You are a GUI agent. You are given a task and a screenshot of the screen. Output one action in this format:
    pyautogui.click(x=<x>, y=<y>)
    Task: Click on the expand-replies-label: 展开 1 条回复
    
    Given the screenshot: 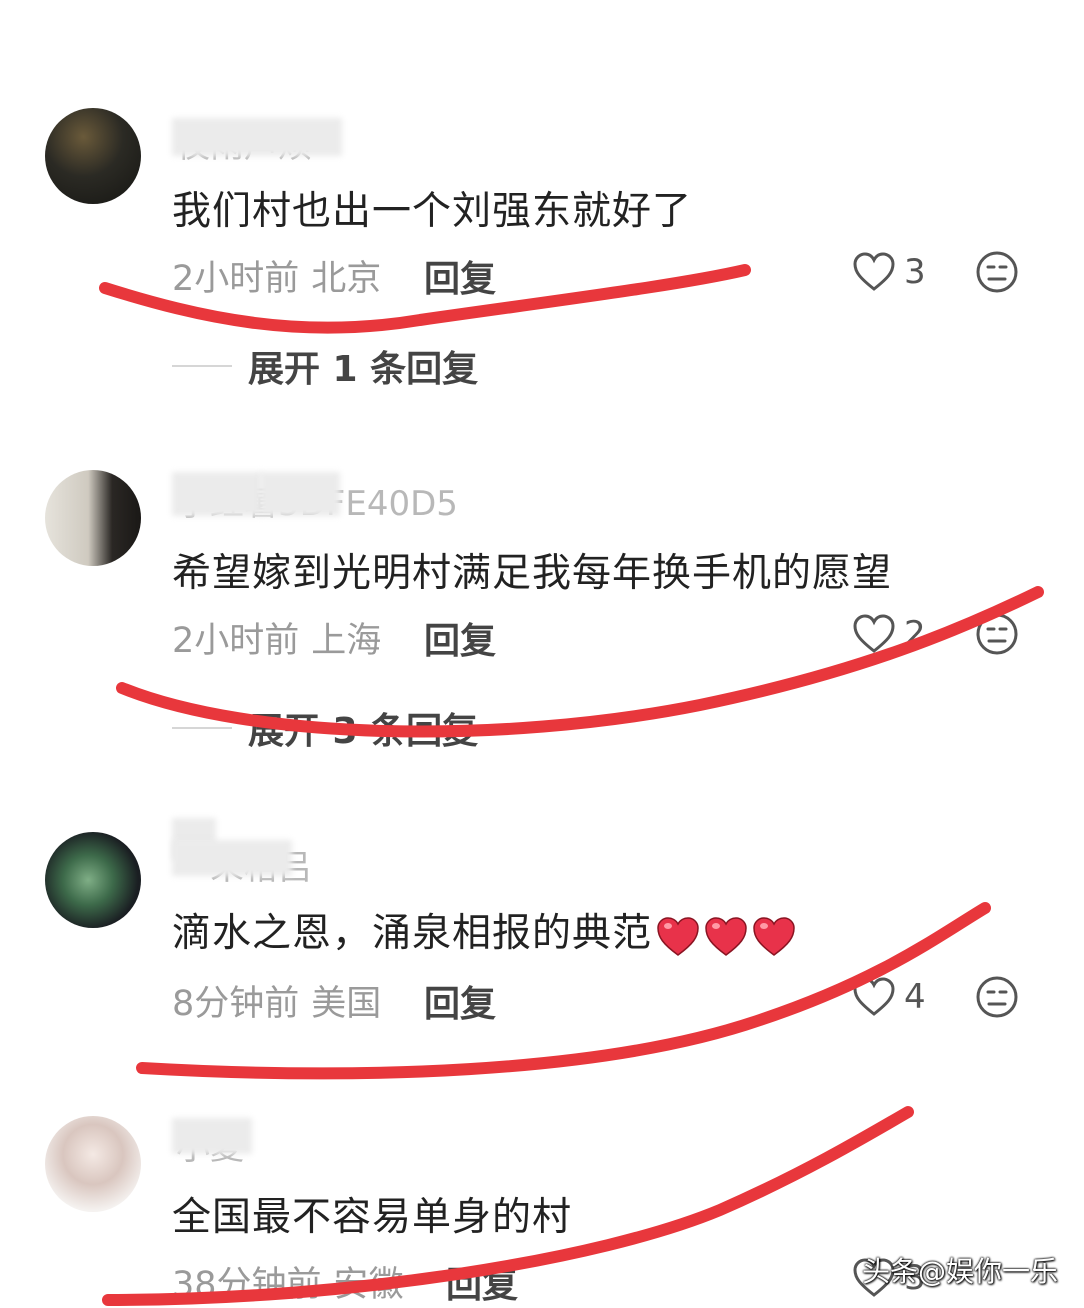 What is the action you would take?
    pyautogui.click(x=363, y=369)
    